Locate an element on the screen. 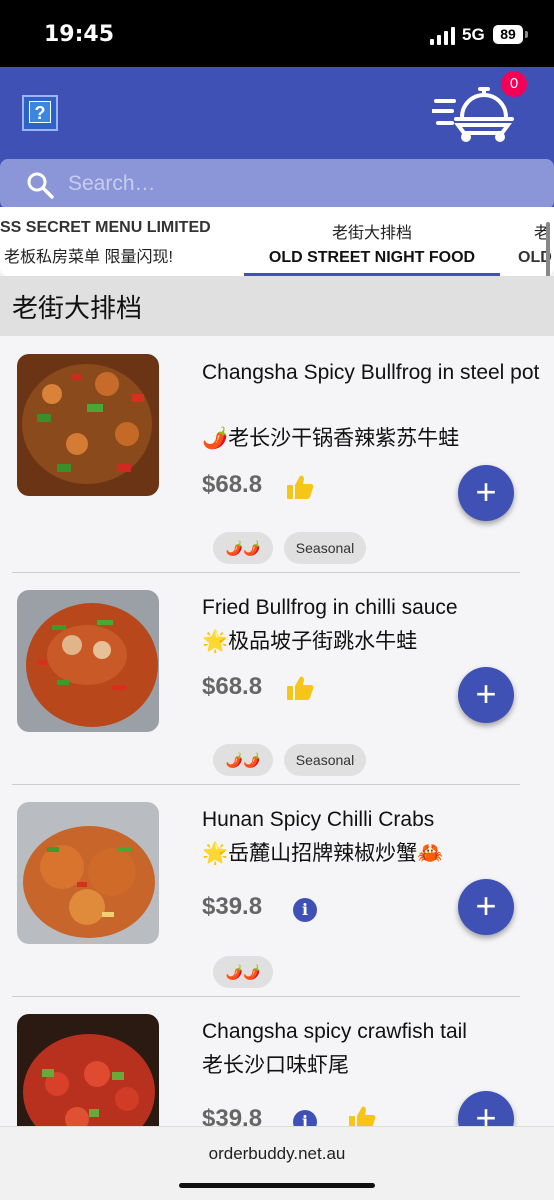  tab-old-street: 老街大排档 OLD STREET NIGHT FOOD is located at coordinates (372, 241).